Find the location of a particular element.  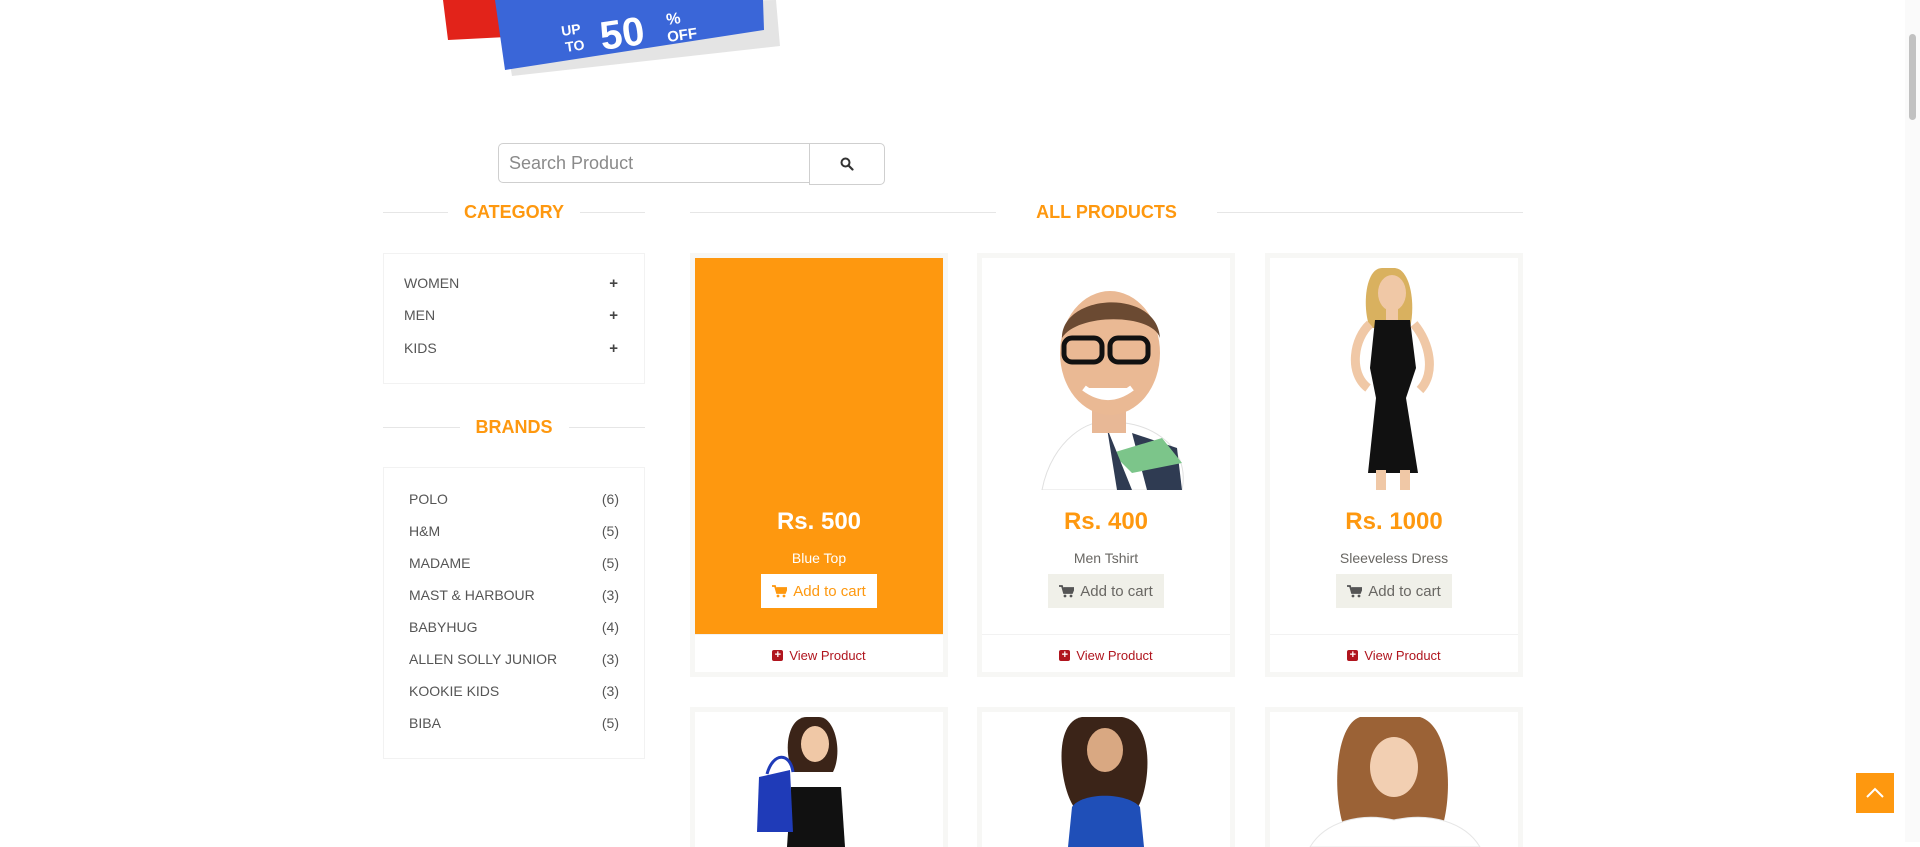

all-products-title: ALL PRODUCTS is located at coordinates (1106, 211).